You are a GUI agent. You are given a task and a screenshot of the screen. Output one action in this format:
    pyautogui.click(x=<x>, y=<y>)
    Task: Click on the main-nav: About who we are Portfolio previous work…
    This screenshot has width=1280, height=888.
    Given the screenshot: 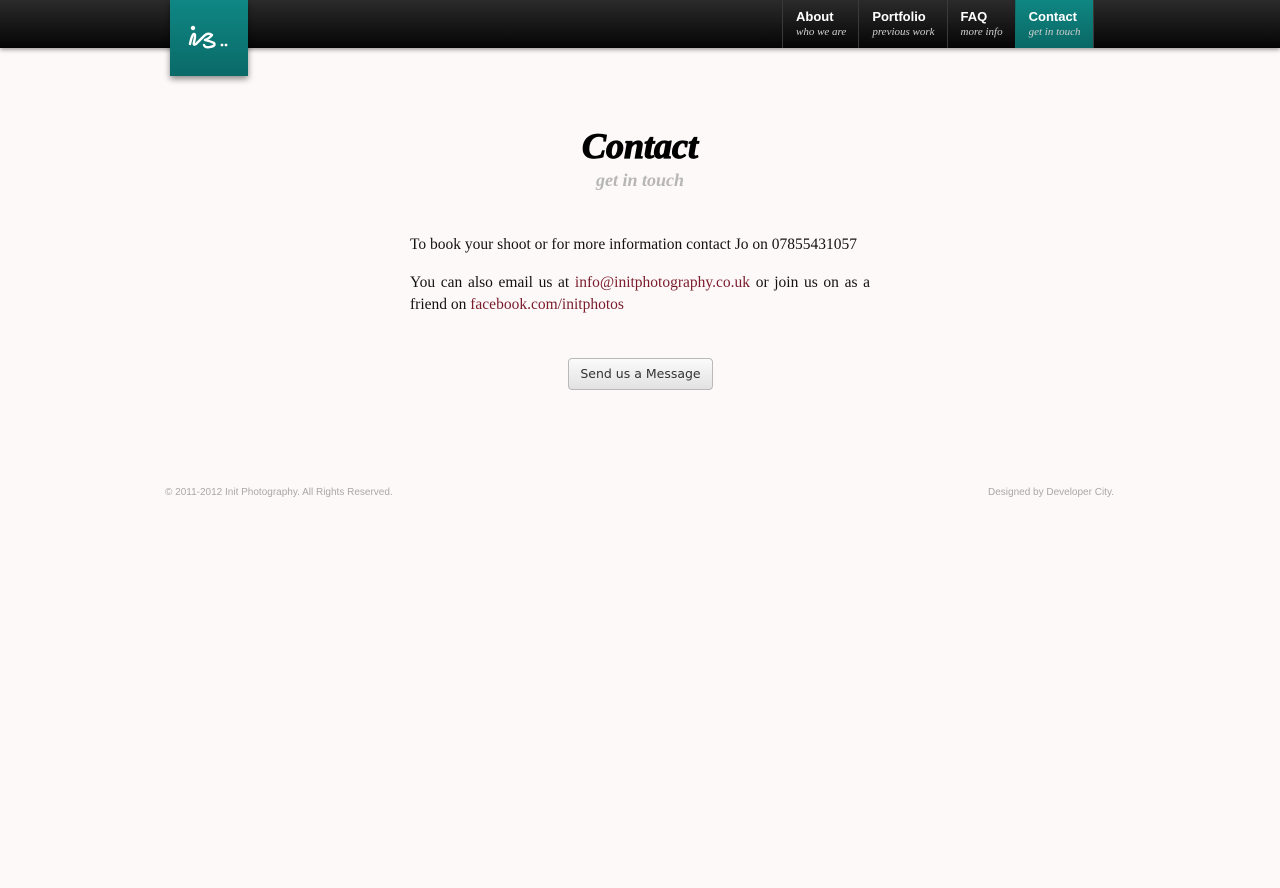 What is the action you would take?
    pyautogui.click(x=938, y=24)
    